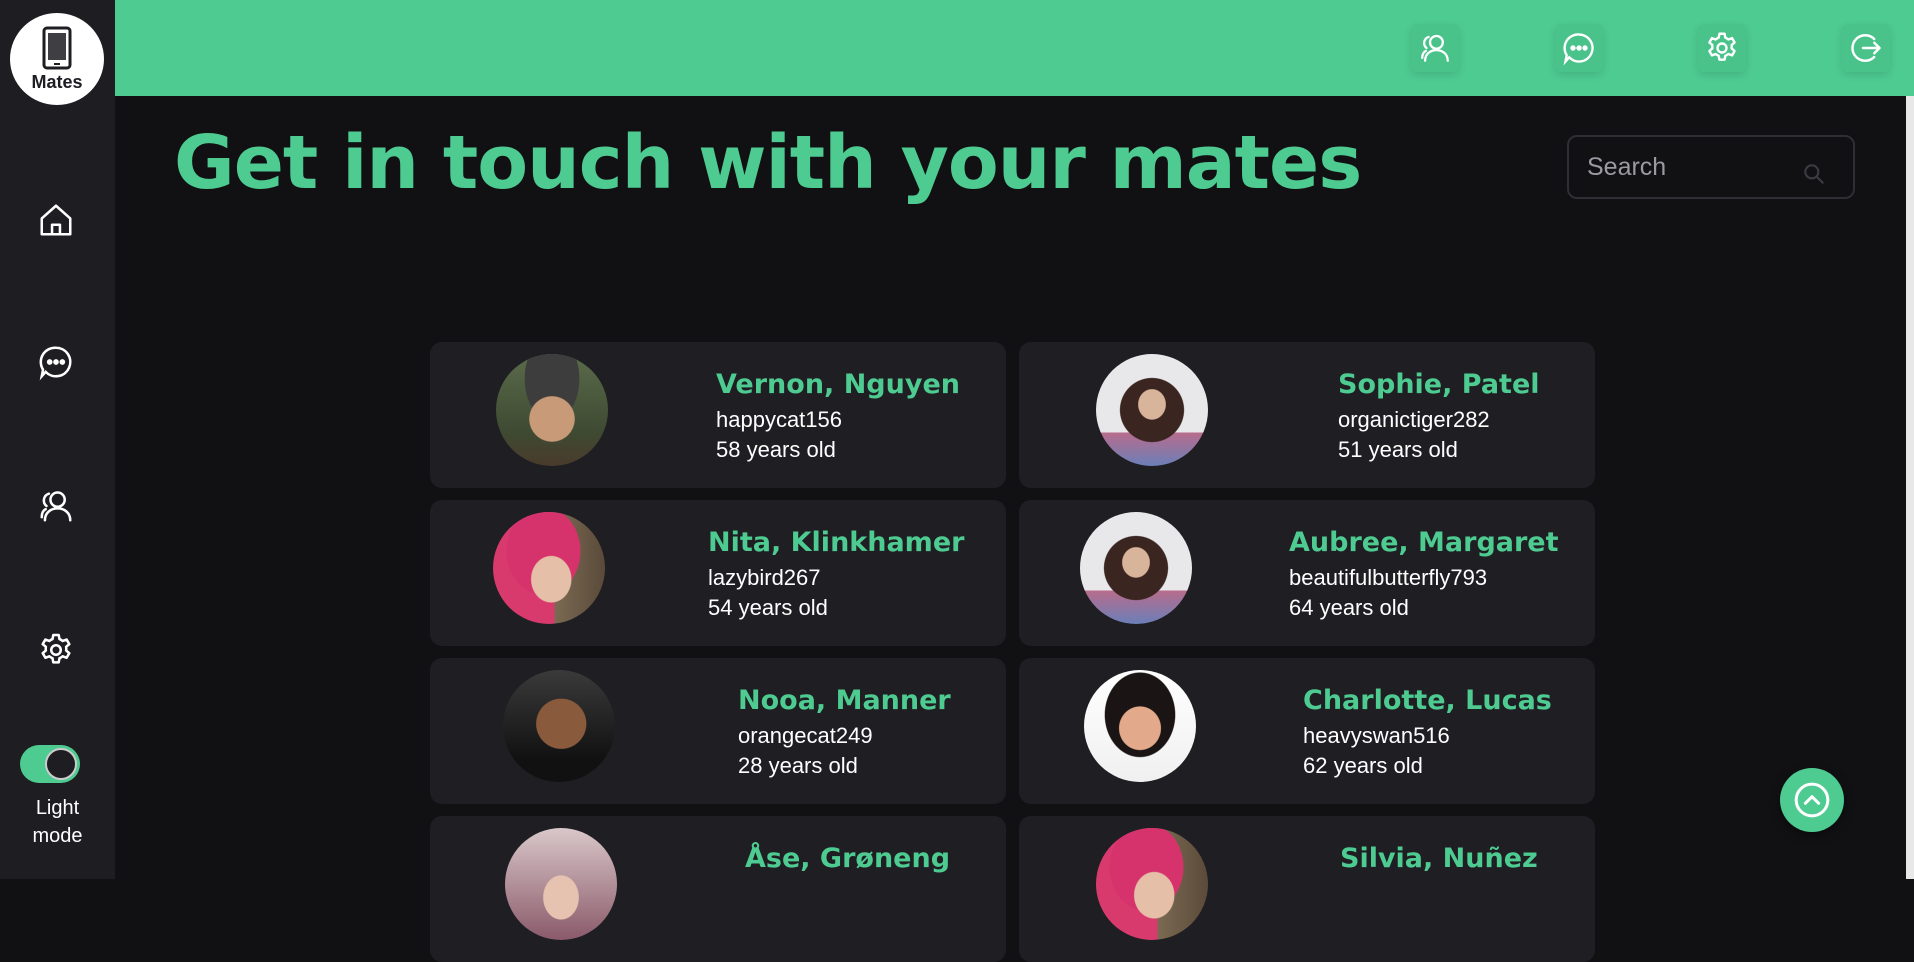  I want to click on mate-name: Sophie, Patel, so click(1439, 384).